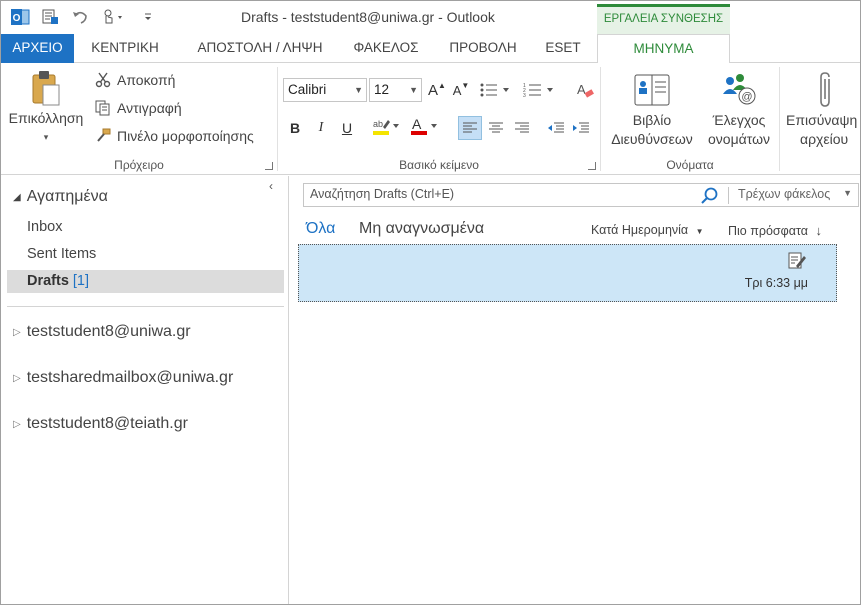  What do you see at coordinates (46, 137) in the screenshot?
I see `paste-dropdown-icon: ▾` at bounding box center [46, 137].